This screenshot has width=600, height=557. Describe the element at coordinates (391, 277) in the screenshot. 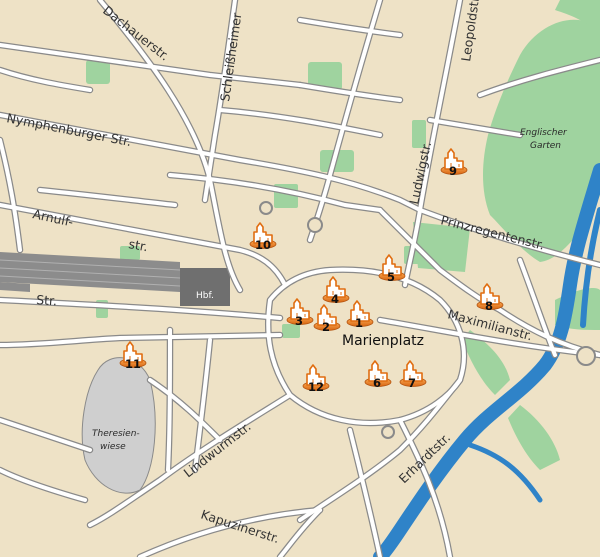

I see `marker-number: 5` at that location.